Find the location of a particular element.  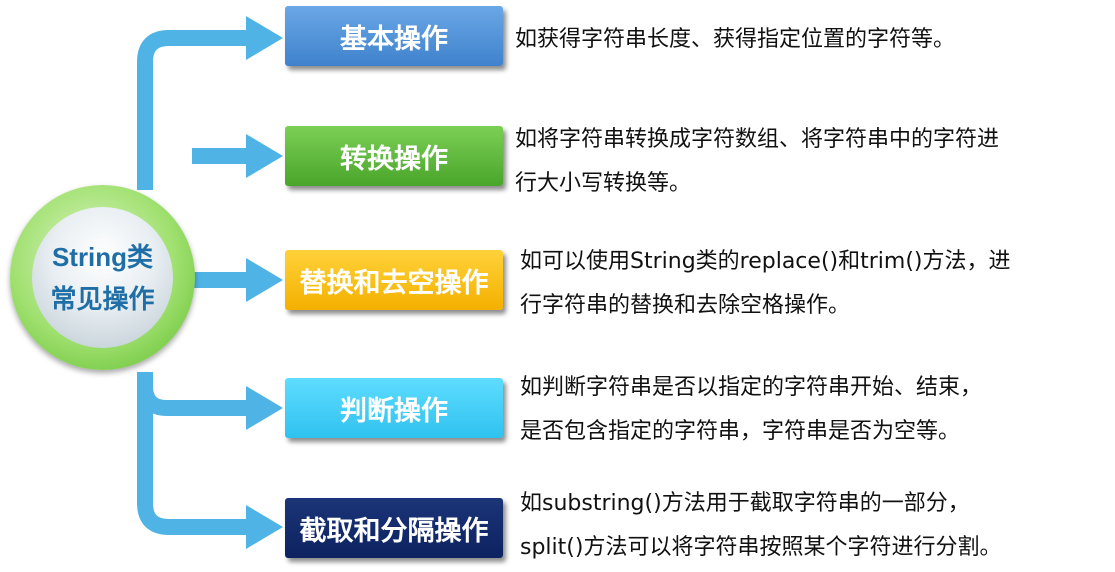

description-conversion-operations: 如将字符串转换成字符数组、将字符串中的字符进 行大小写转换等。 is located at coordinates (812, 162).